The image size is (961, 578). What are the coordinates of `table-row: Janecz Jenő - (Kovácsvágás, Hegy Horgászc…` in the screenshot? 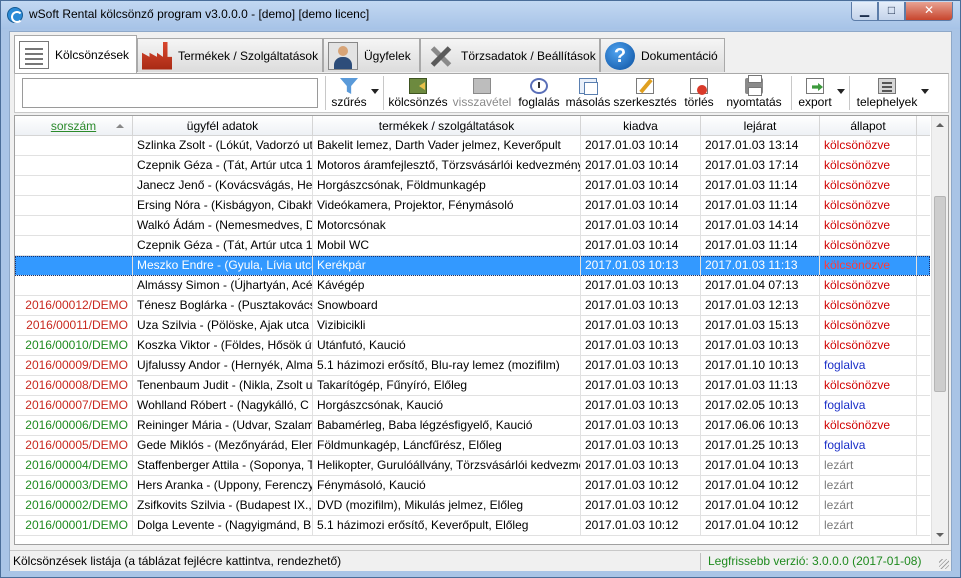 It's located at (472, 186).